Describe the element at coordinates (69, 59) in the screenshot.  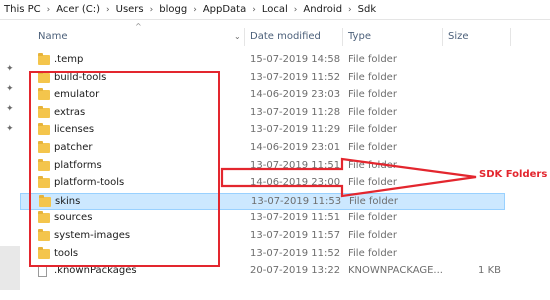
I see `file-name: .temp` at that location.